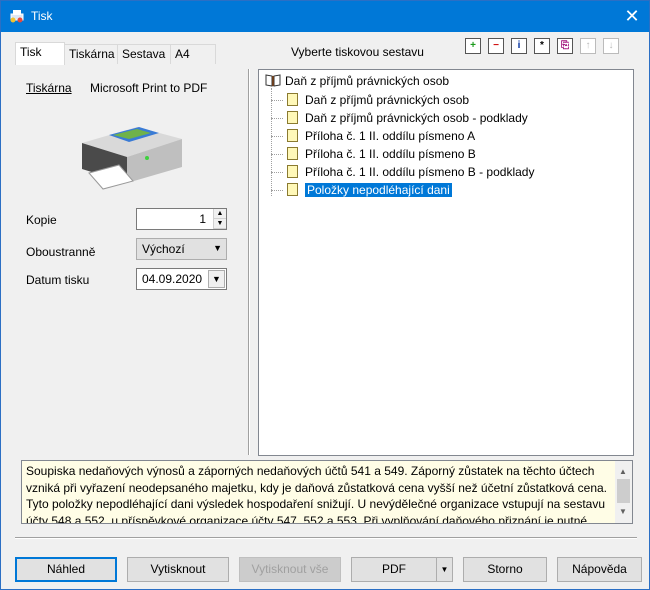 Image resolution: width=650 pixels, height=590 pixels. I want to click on scroll-down-icon: ▼, so click(623, 512).